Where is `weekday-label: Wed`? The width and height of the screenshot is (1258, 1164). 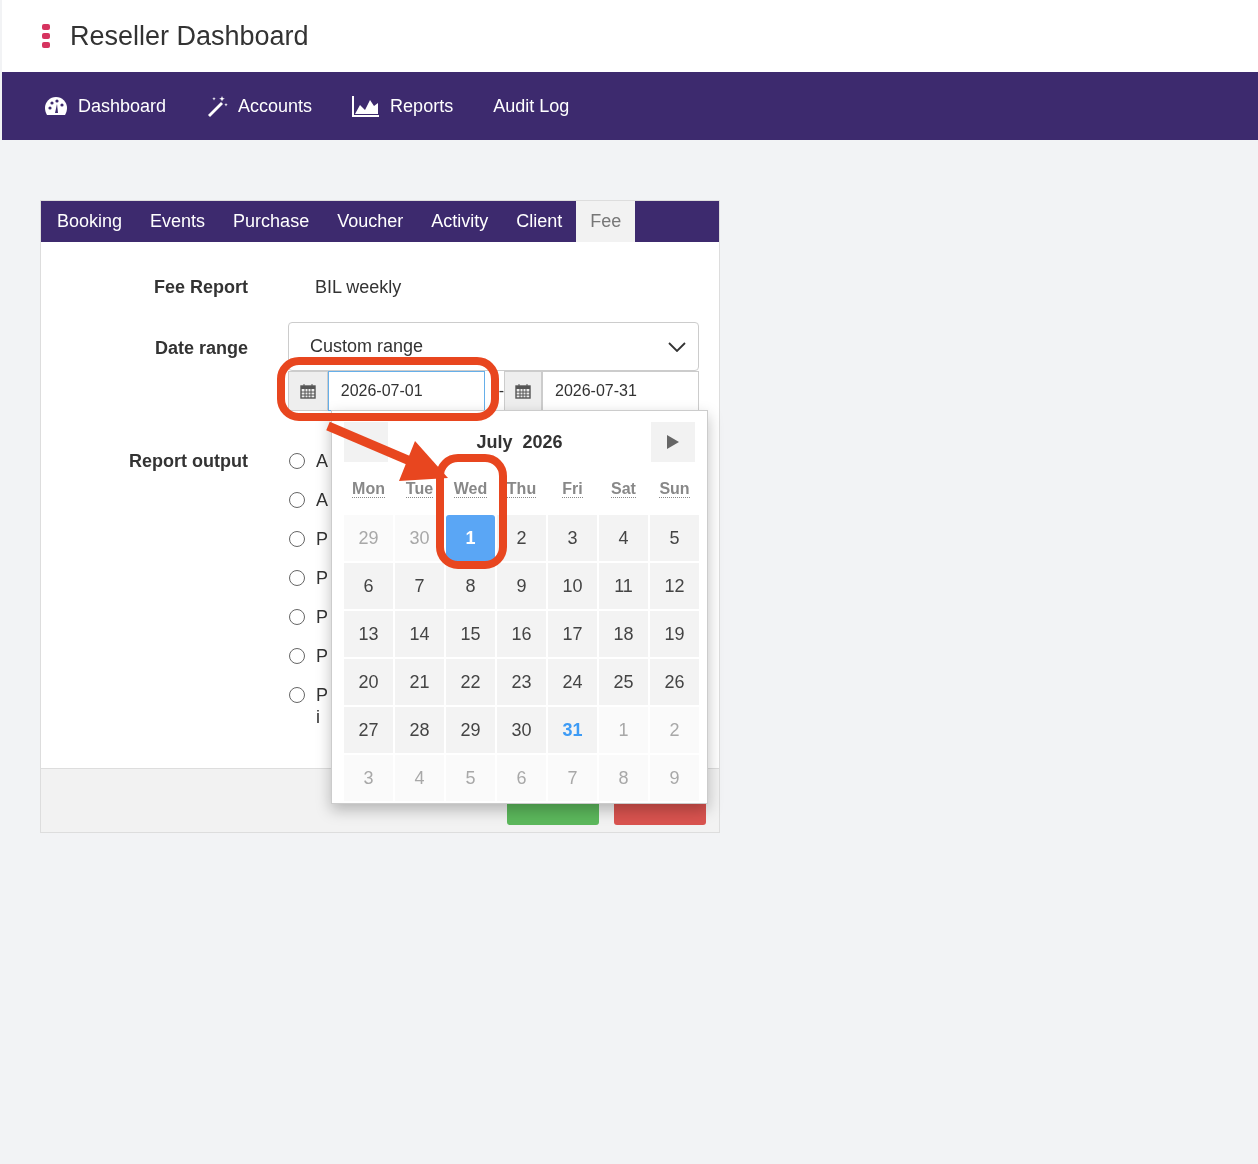
weekday-label: Wed is located at coordinates (470, 489).